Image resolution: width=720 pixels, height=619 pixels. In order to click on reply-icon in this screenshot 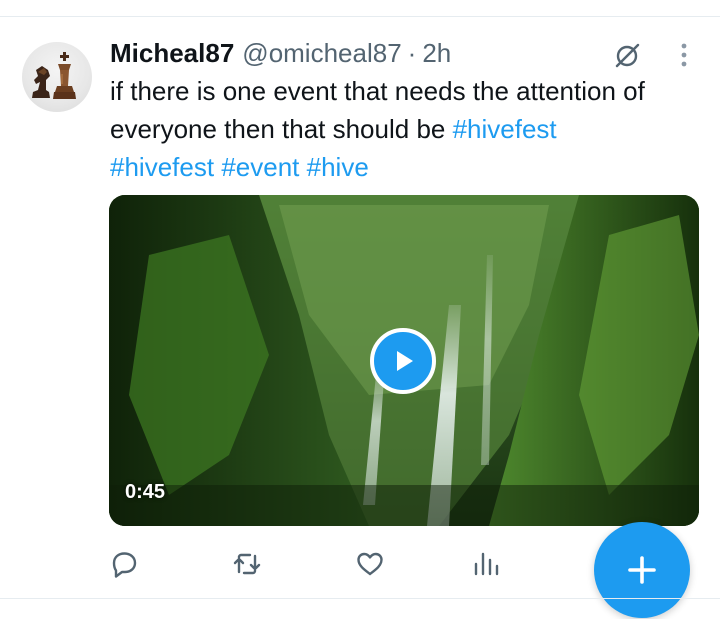, I will do `click(124, 565)`.